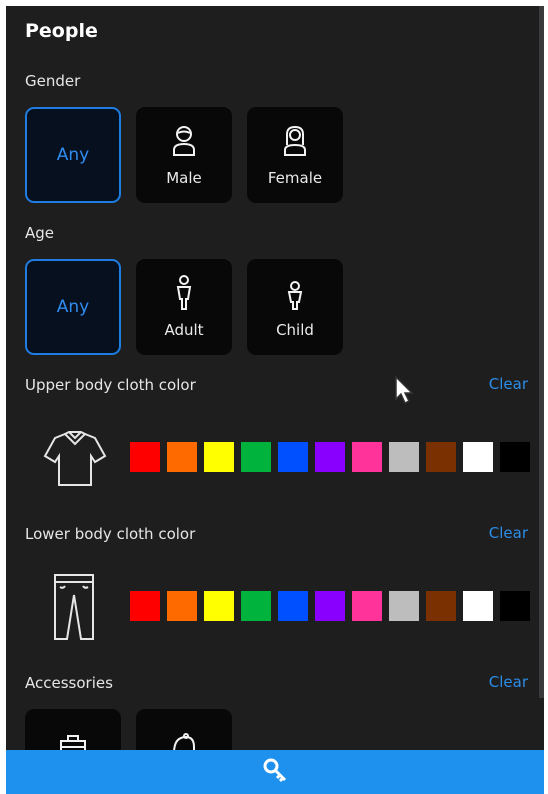 Image resolution: width=548 pixels, height=794 pixels. I want to click on search-icon, so click(275, 772).